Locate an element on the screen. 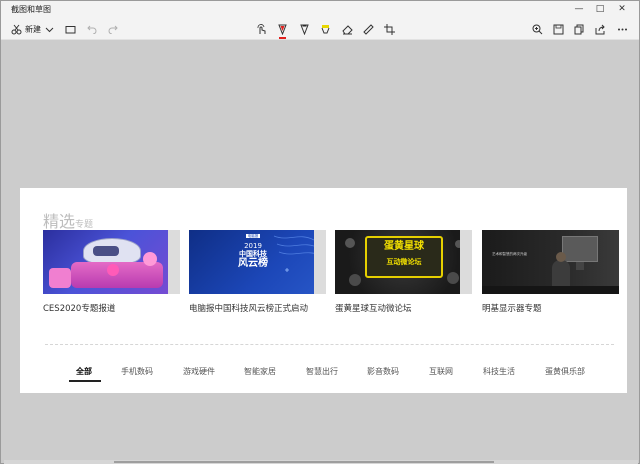 The image size is (640, 464). benq-thumbnail: 艺术和智慧的两次升级 is located at coordinates (550, 262).